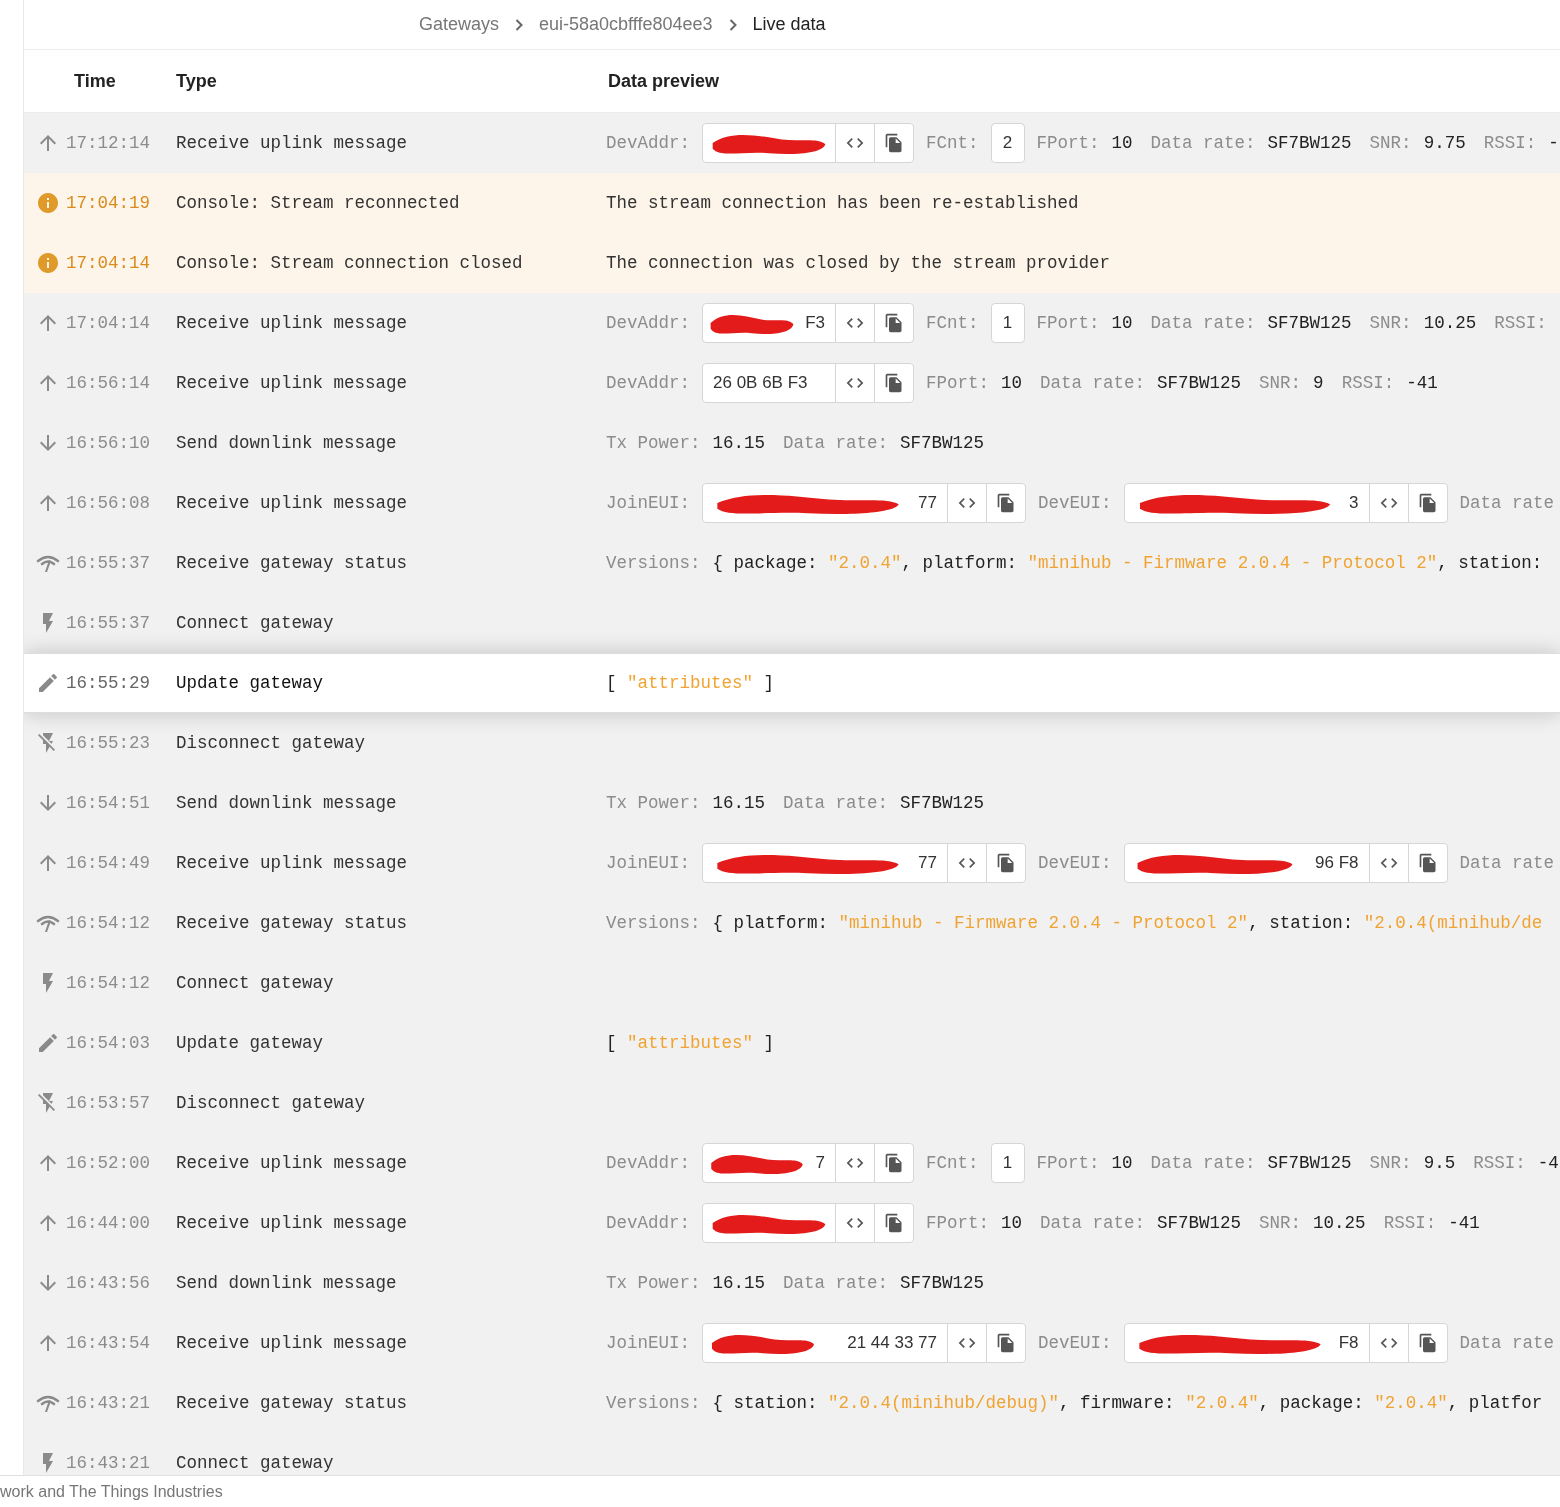 The image size is (1560, 1507). What do you see at coordinates (1507, 863) in the screenshot?
I see `field-label: Data rate` at bounding box center [1507, 863].